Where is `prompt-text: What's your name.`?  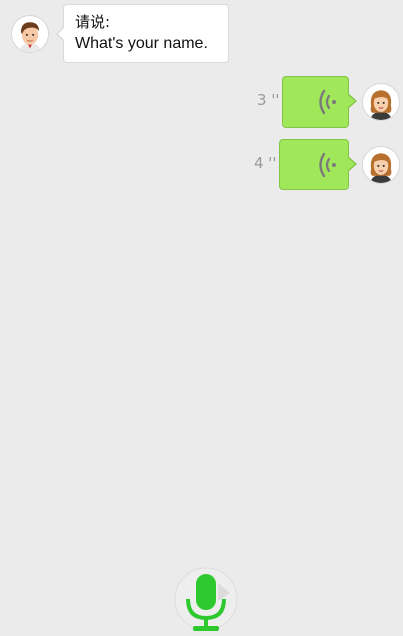
prompt-text: What's your name. is located at coordinates (141, 43).